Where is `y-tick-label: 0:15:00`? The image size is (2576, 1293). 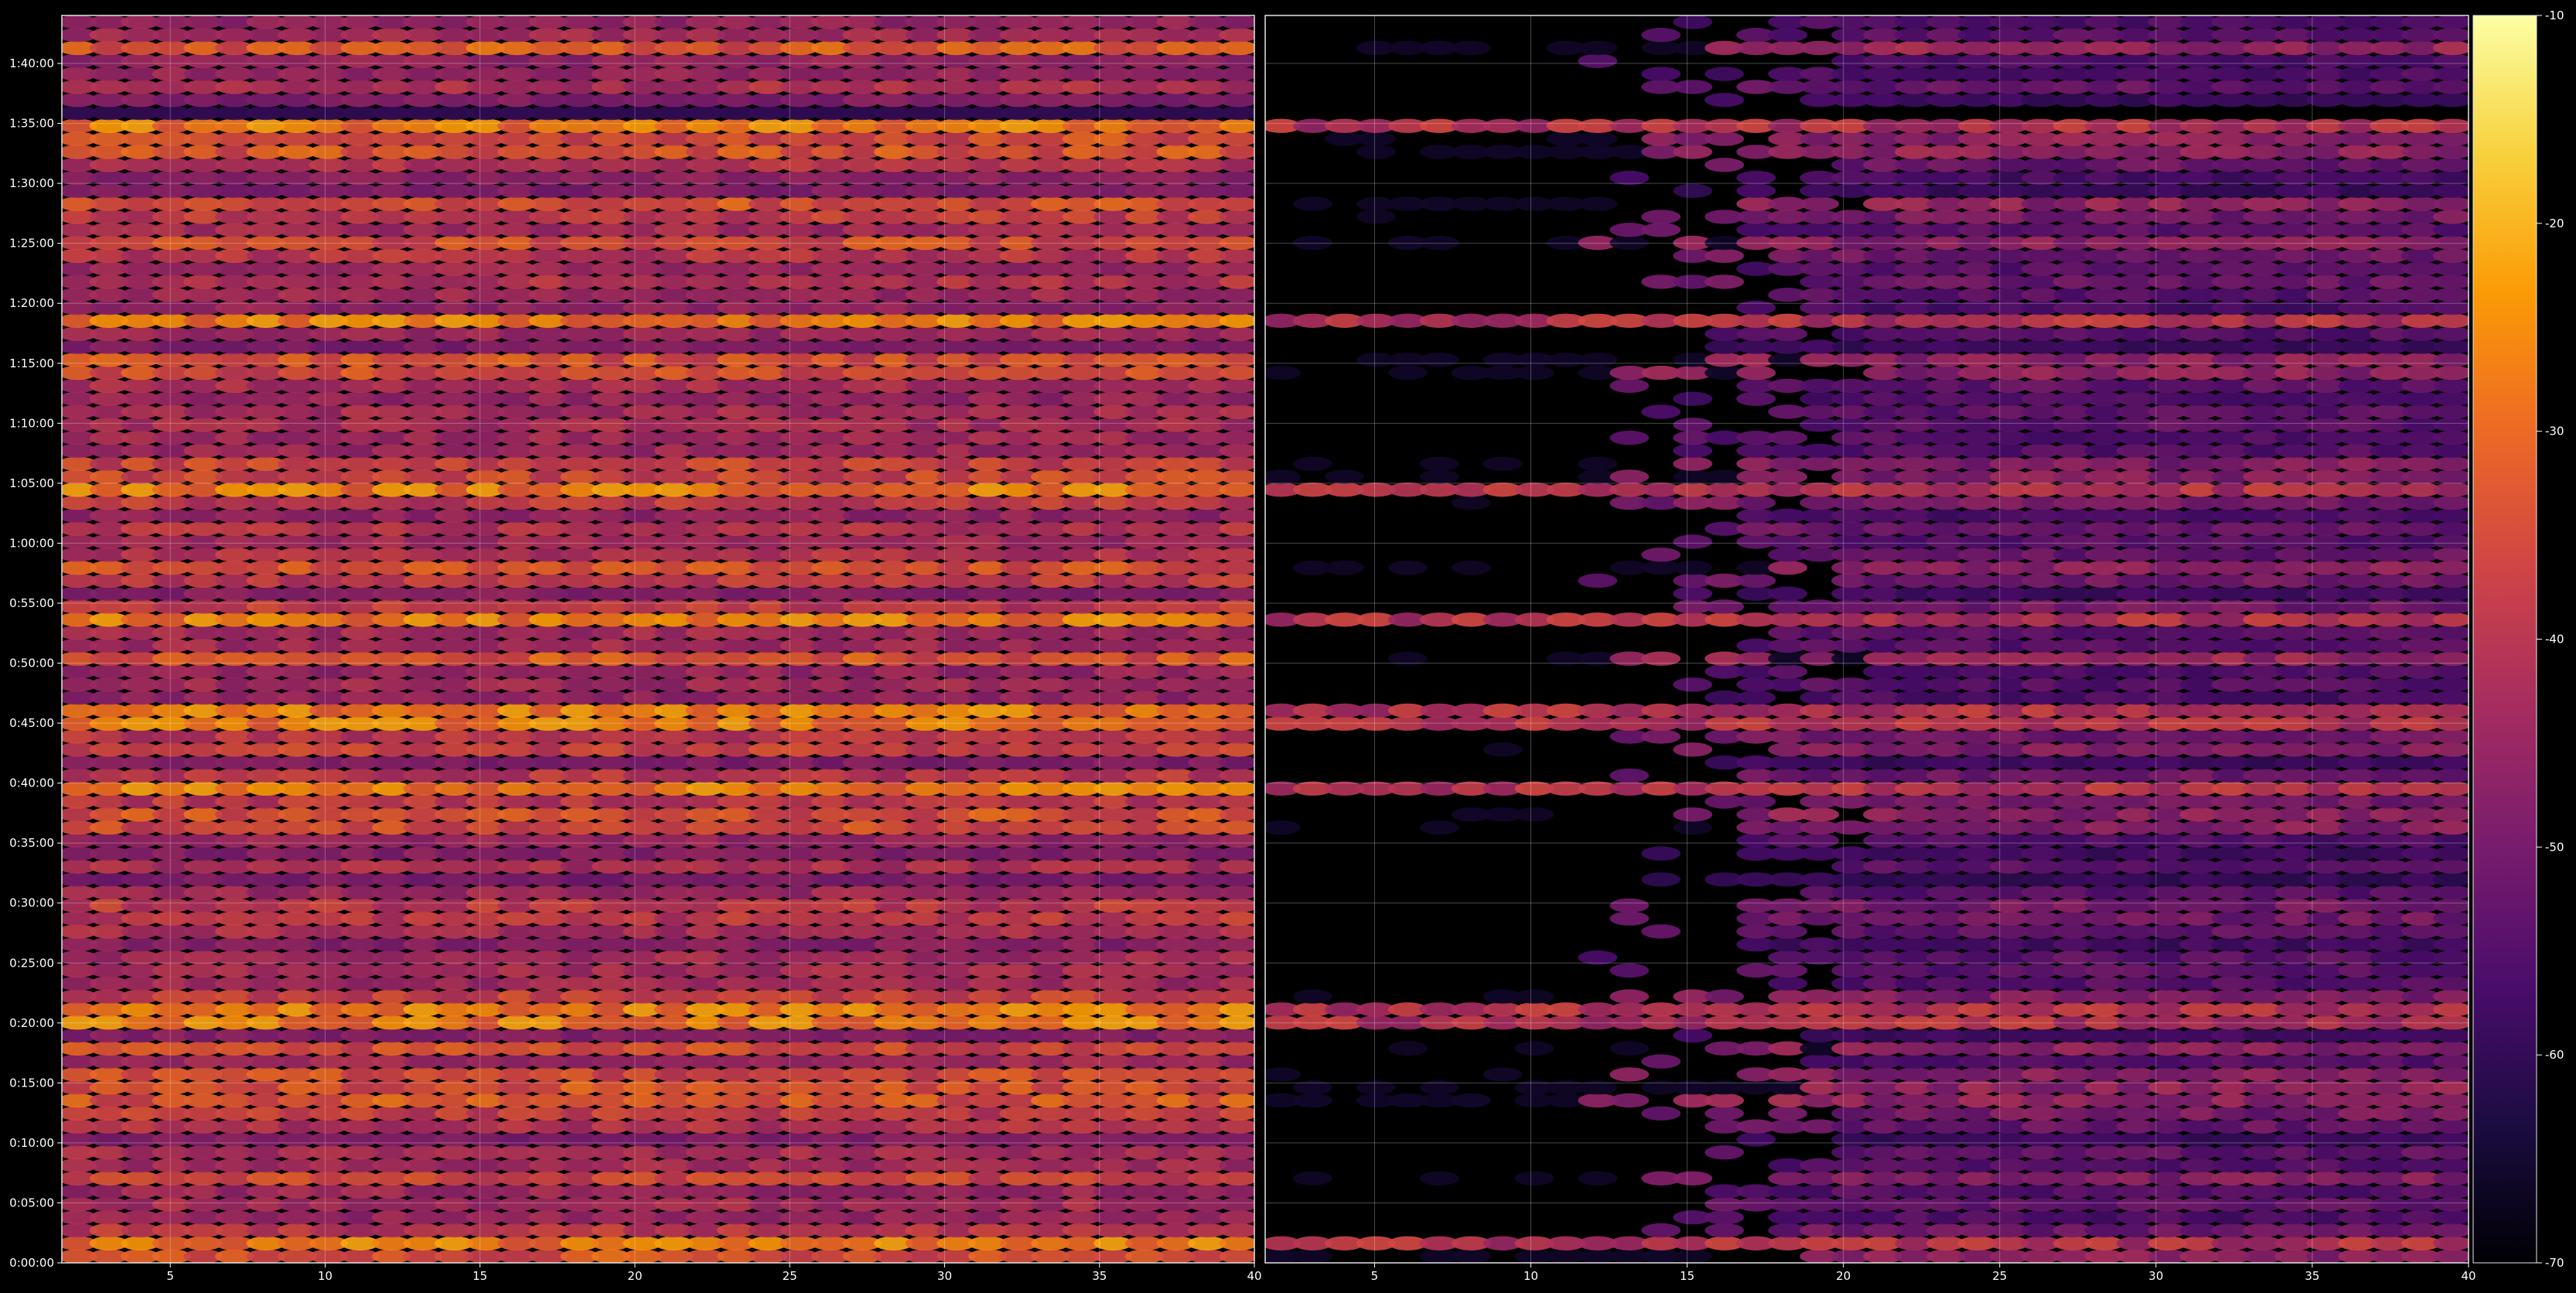 y-tick-label: 0:15:00 is located at coordinates (32, 1083).